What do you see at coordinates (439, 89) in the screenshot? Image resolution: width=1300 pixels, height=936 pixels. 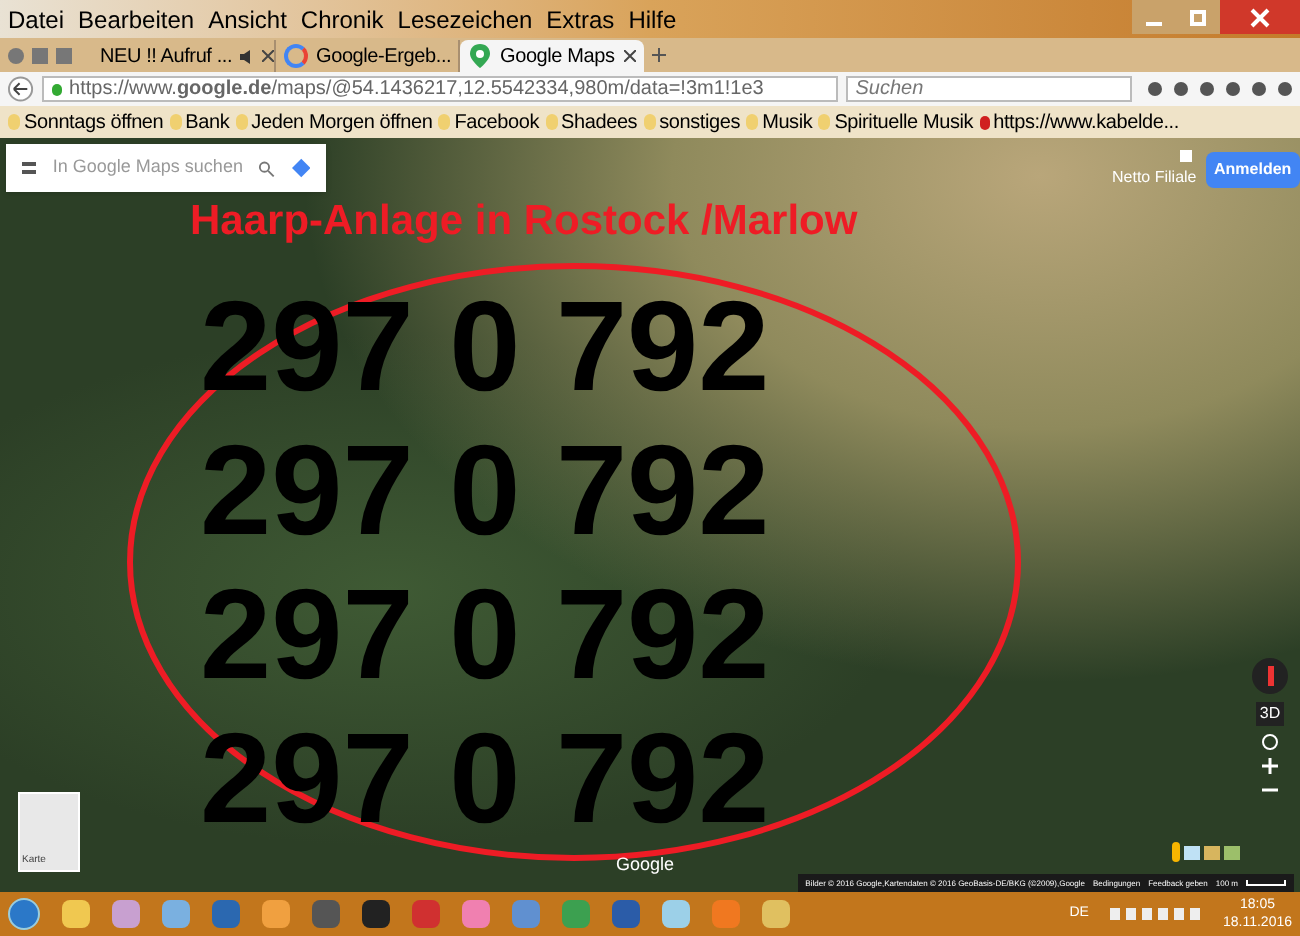 I see `url-field: https://www.google.de/maps/@54.1436217,12.5542334,980m/data=!3m1!1e3` at bounding box center [439, 89].